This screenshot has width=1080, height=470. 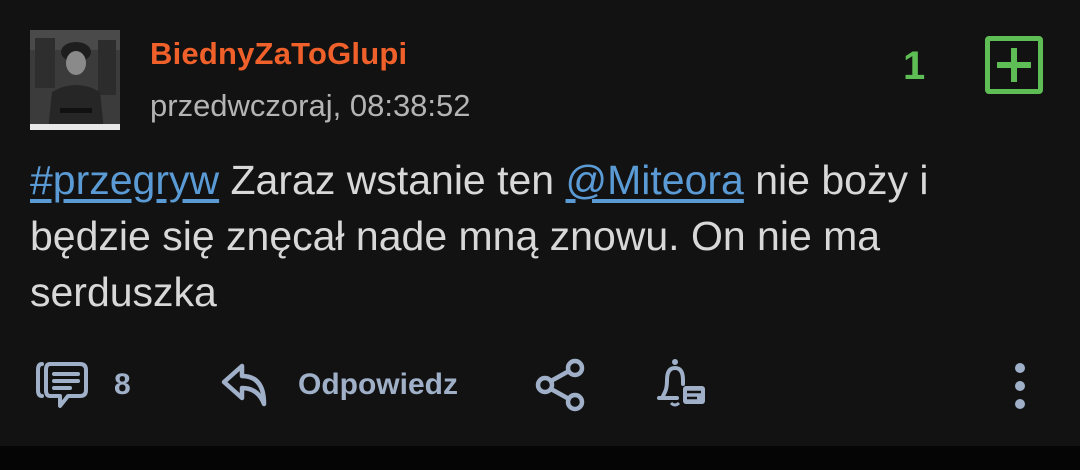 I want to click on avatar-image, so click(x=75, y=80).